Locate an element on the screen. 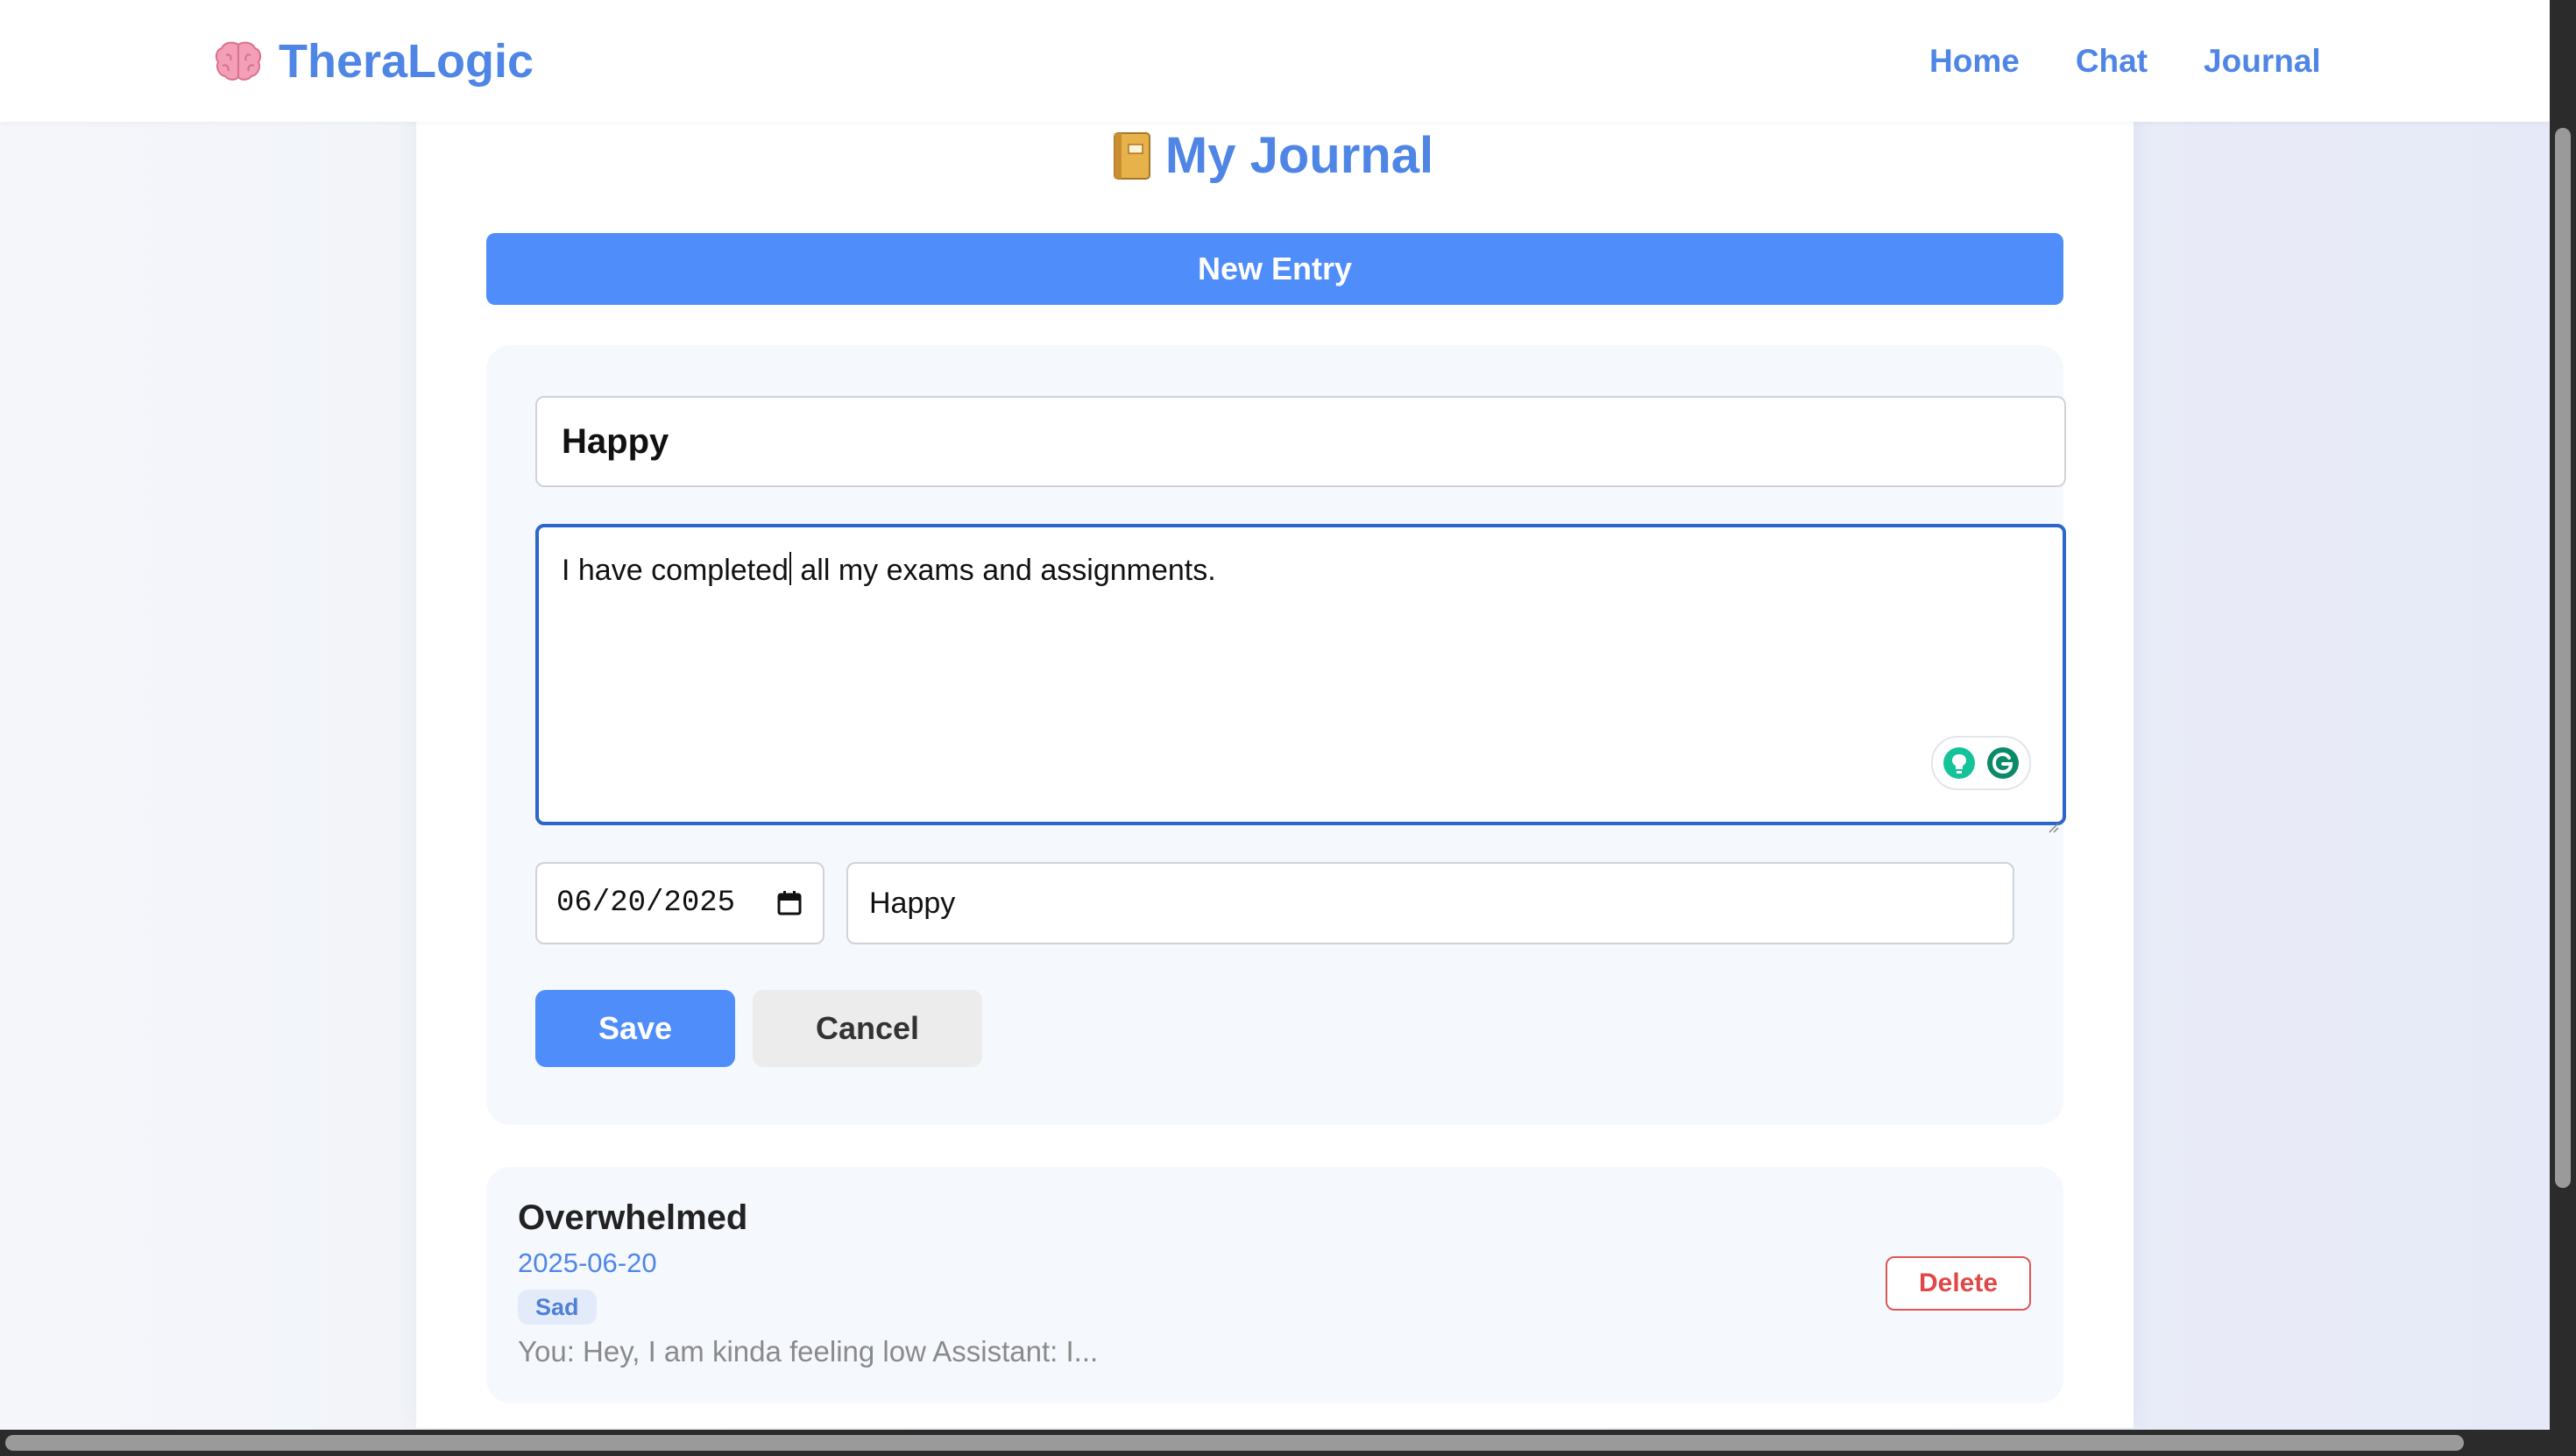 This screenshot has height=1456, width=2576. vertical-scrollbar is located at coordinates (2563, 728).